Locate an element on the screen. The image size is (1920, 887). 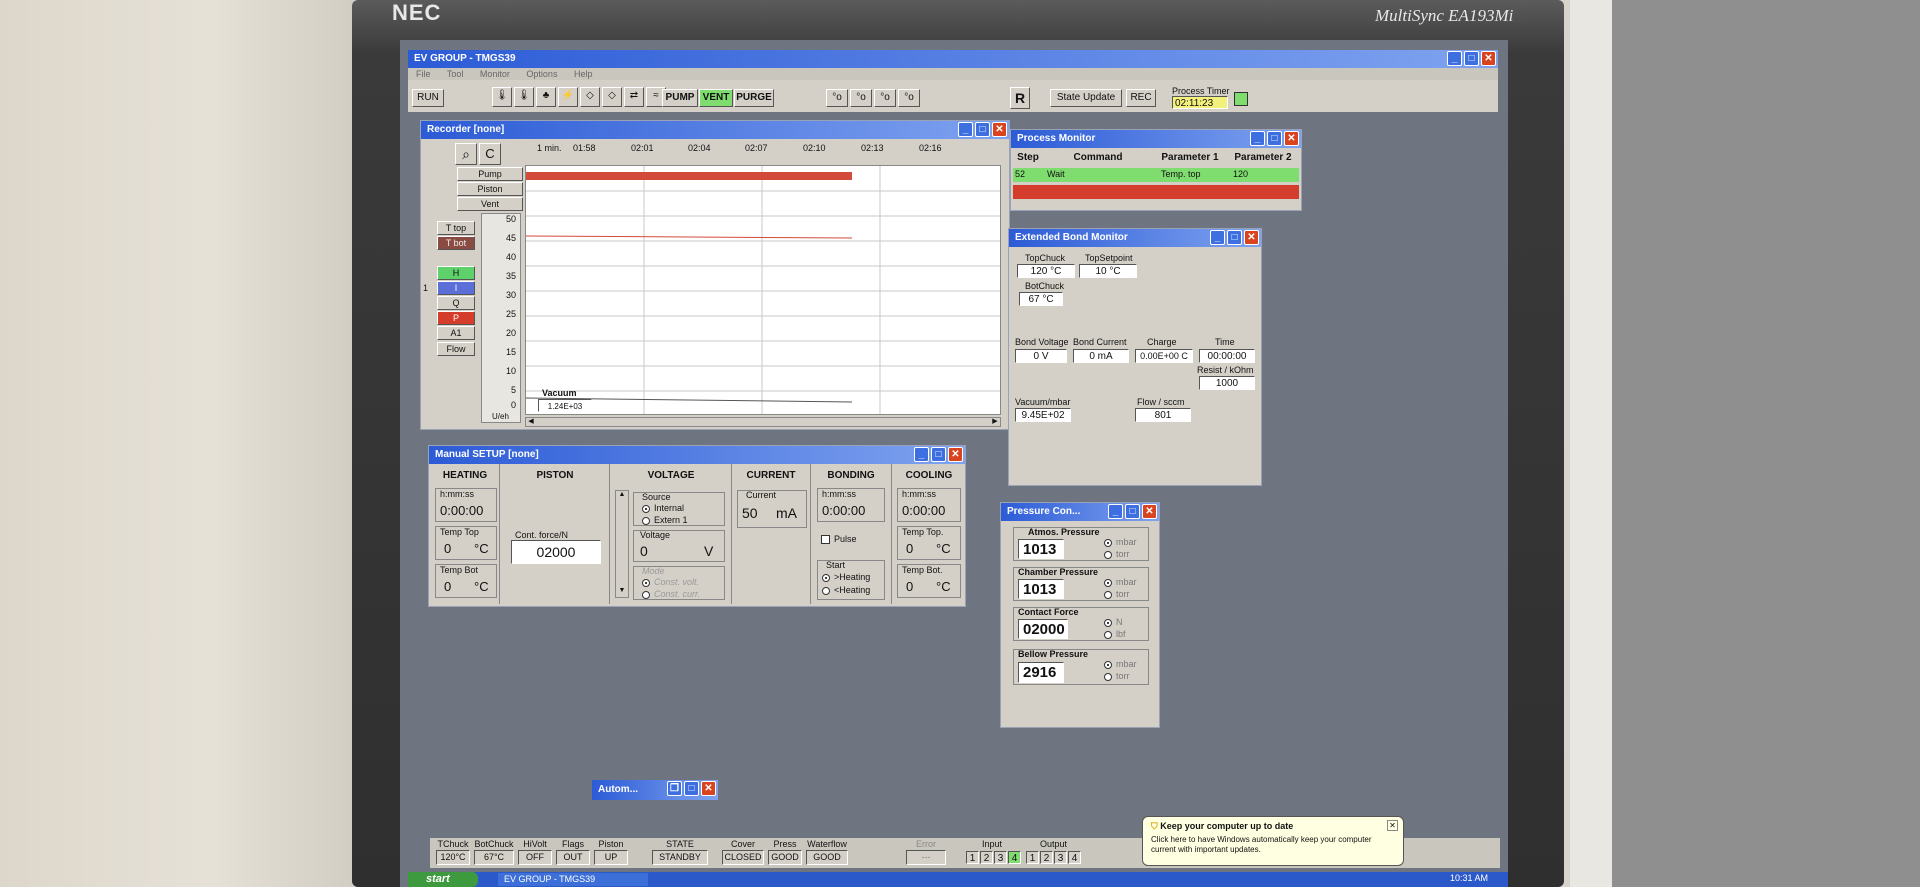
rec-button: REC is located at coordinates (1141, 98).